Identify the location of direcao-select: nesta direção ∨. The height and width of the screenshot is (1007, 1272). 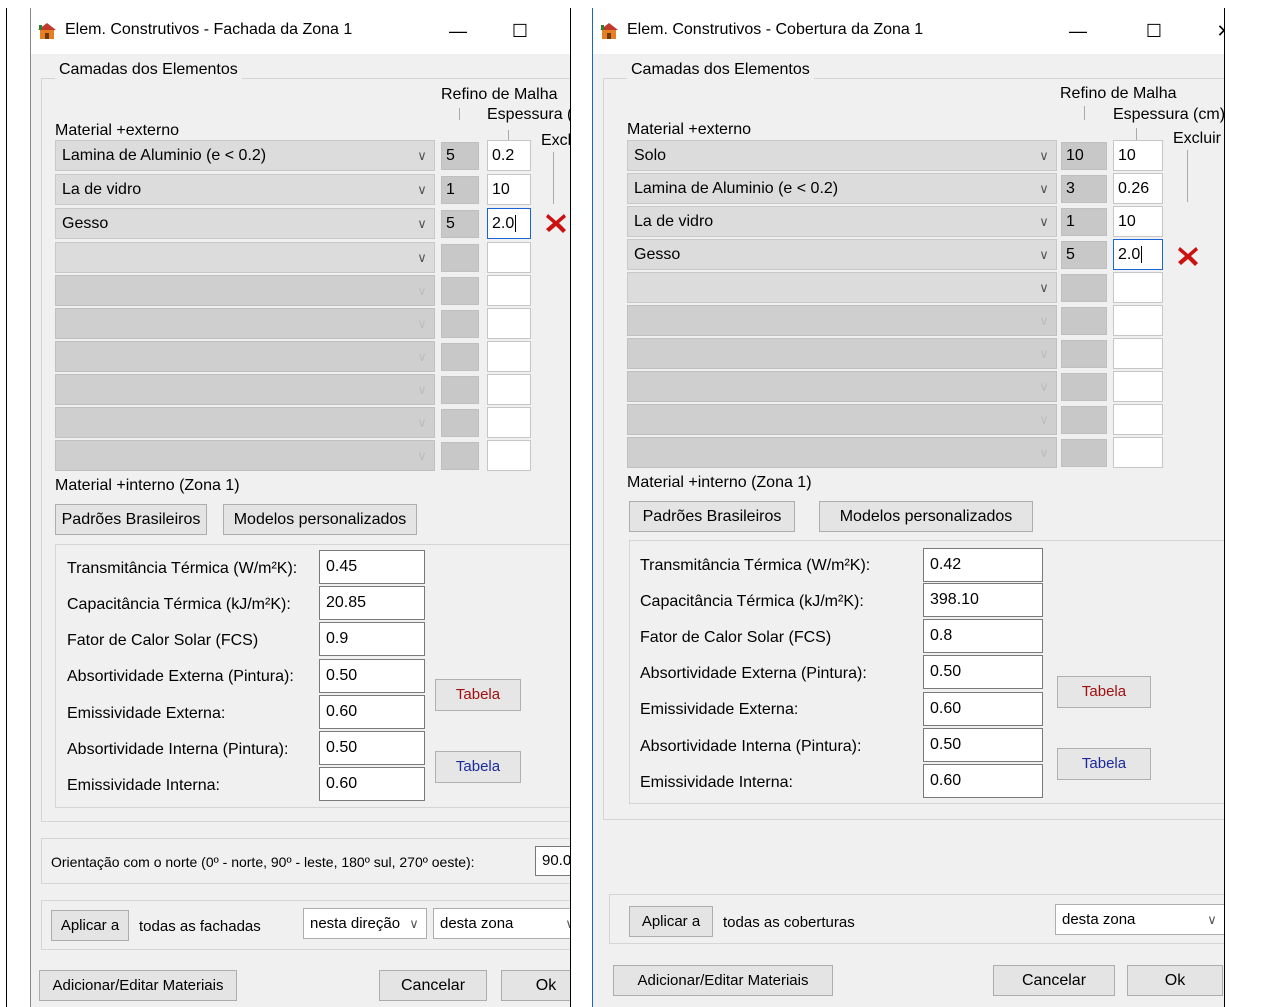
(365, 923).